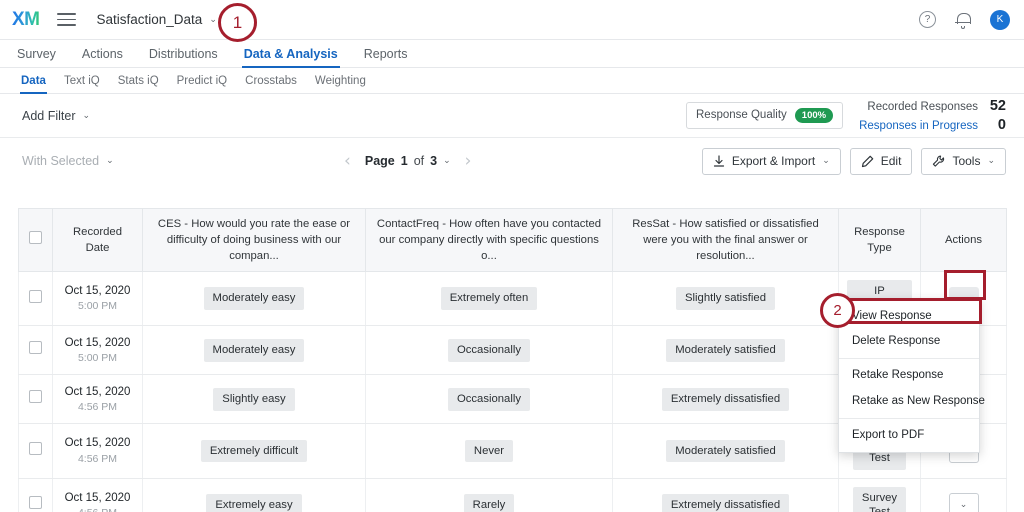  Describe the element at coordinates (271, 84) in the screenshot. I see `subtab-crosstabs: Crosstabs` at that location.